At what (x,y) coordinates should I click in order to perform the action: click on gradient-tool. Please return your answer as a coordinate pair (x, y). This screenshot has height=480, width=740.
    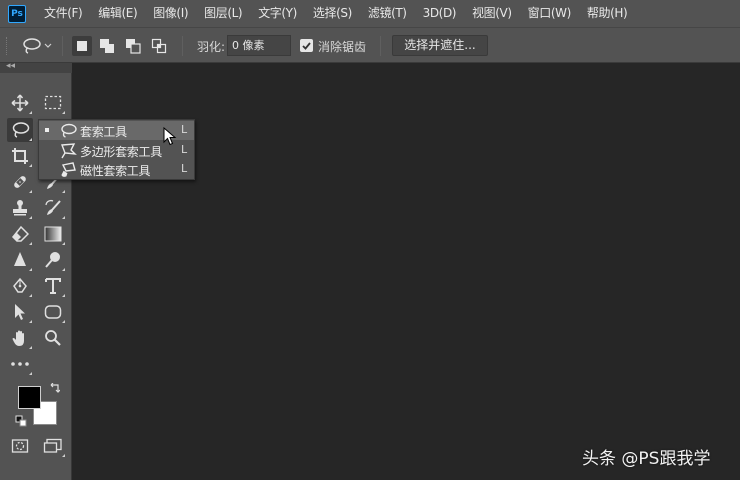
    Looking at the image, I should click on (53, 234).